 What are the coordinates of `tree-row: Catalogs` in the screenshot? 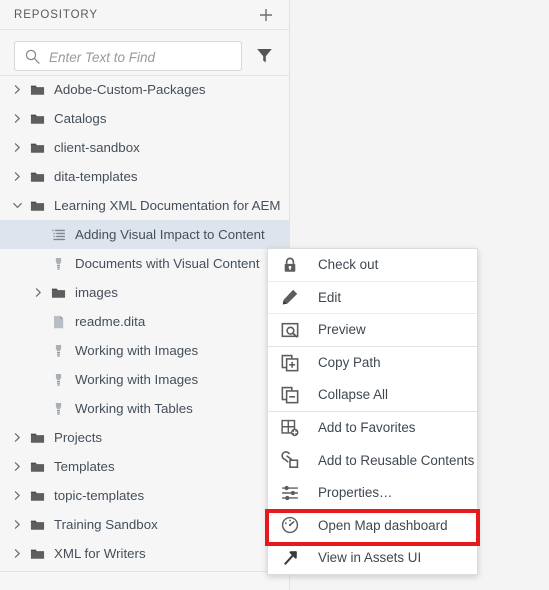 It's located at (144, 118).